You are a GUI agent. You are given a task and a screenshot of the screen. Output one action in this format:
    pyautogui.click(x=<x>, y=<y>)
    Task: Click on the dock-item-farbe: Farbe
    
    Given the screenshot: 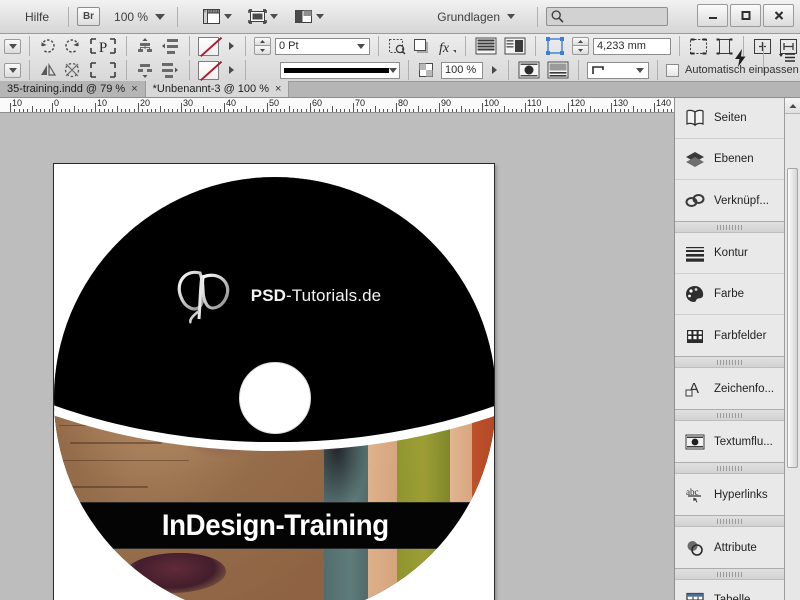 What is the action you would take?
    pyautogui.click(x=729, y=294)
    